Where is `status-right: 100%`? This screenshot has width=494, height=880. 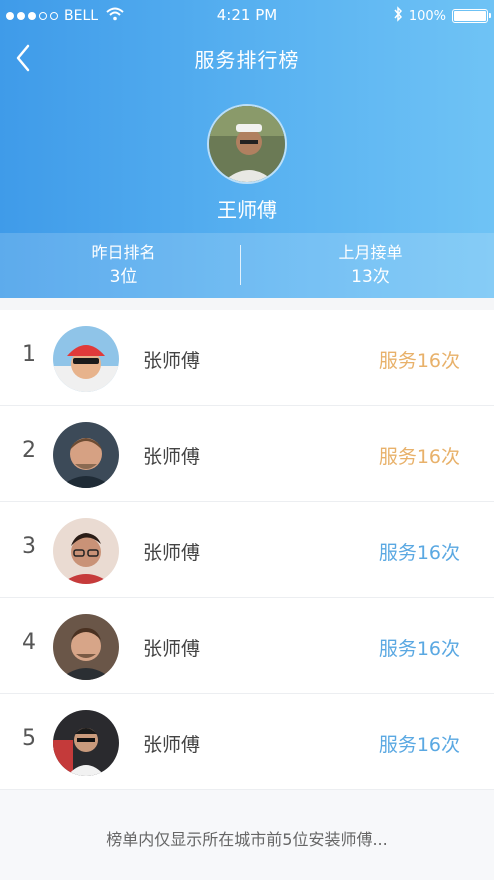
status-right: 100% is located at coordinates (442, 16).